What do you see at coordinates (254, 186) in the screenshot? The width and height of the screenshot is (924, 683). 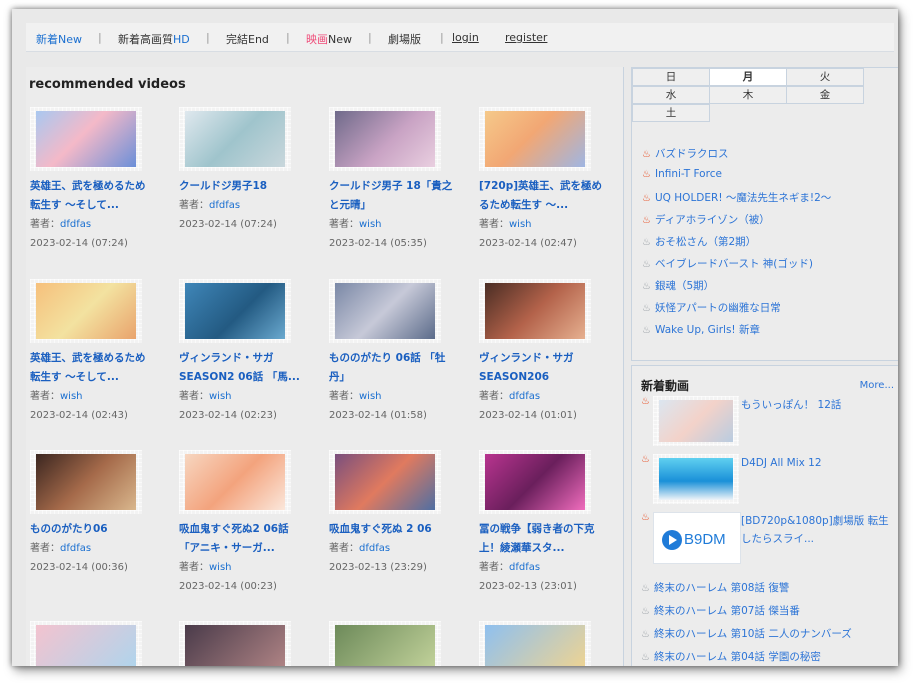 I see `video-title: クールドジ男子18` at bounding box center [254, 186].